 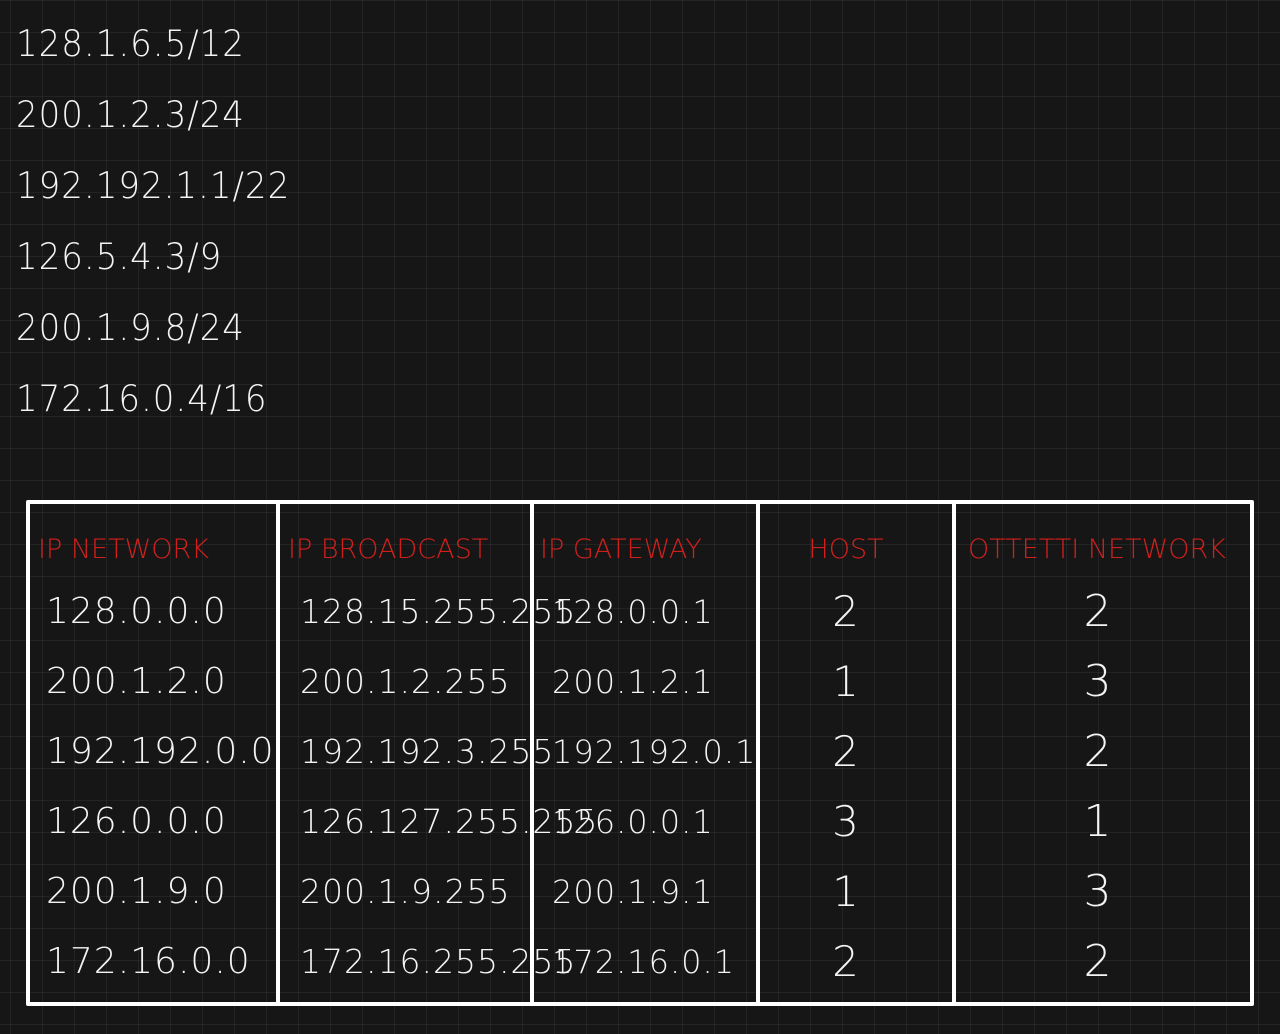 I want to click on network-cell: 200.1.2.0, so click(x=136, y=681).